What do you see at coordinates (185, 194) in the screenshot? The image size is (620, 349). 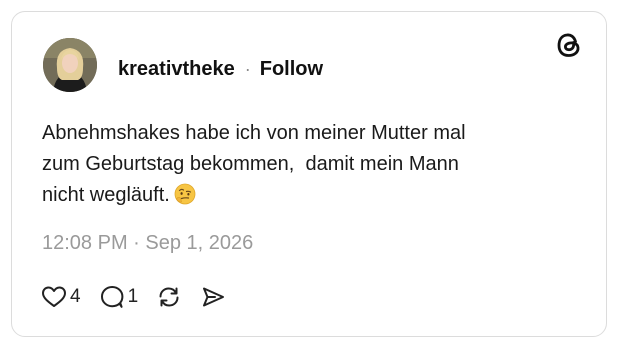 I see `face-with-raised-eyebrow-icon` at bounding box center [185, 194].